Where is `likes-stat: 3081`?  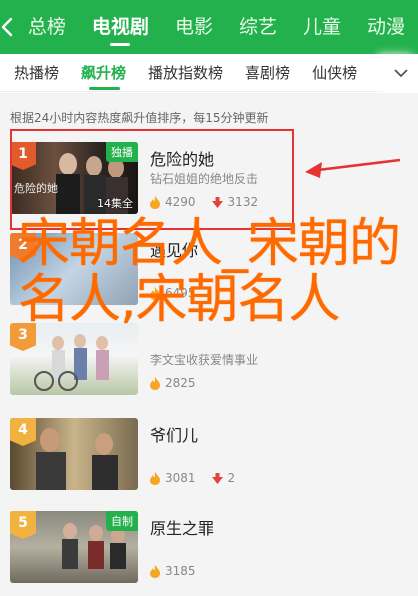
likes-stat: 3081 is located at coordinates (173, 478).